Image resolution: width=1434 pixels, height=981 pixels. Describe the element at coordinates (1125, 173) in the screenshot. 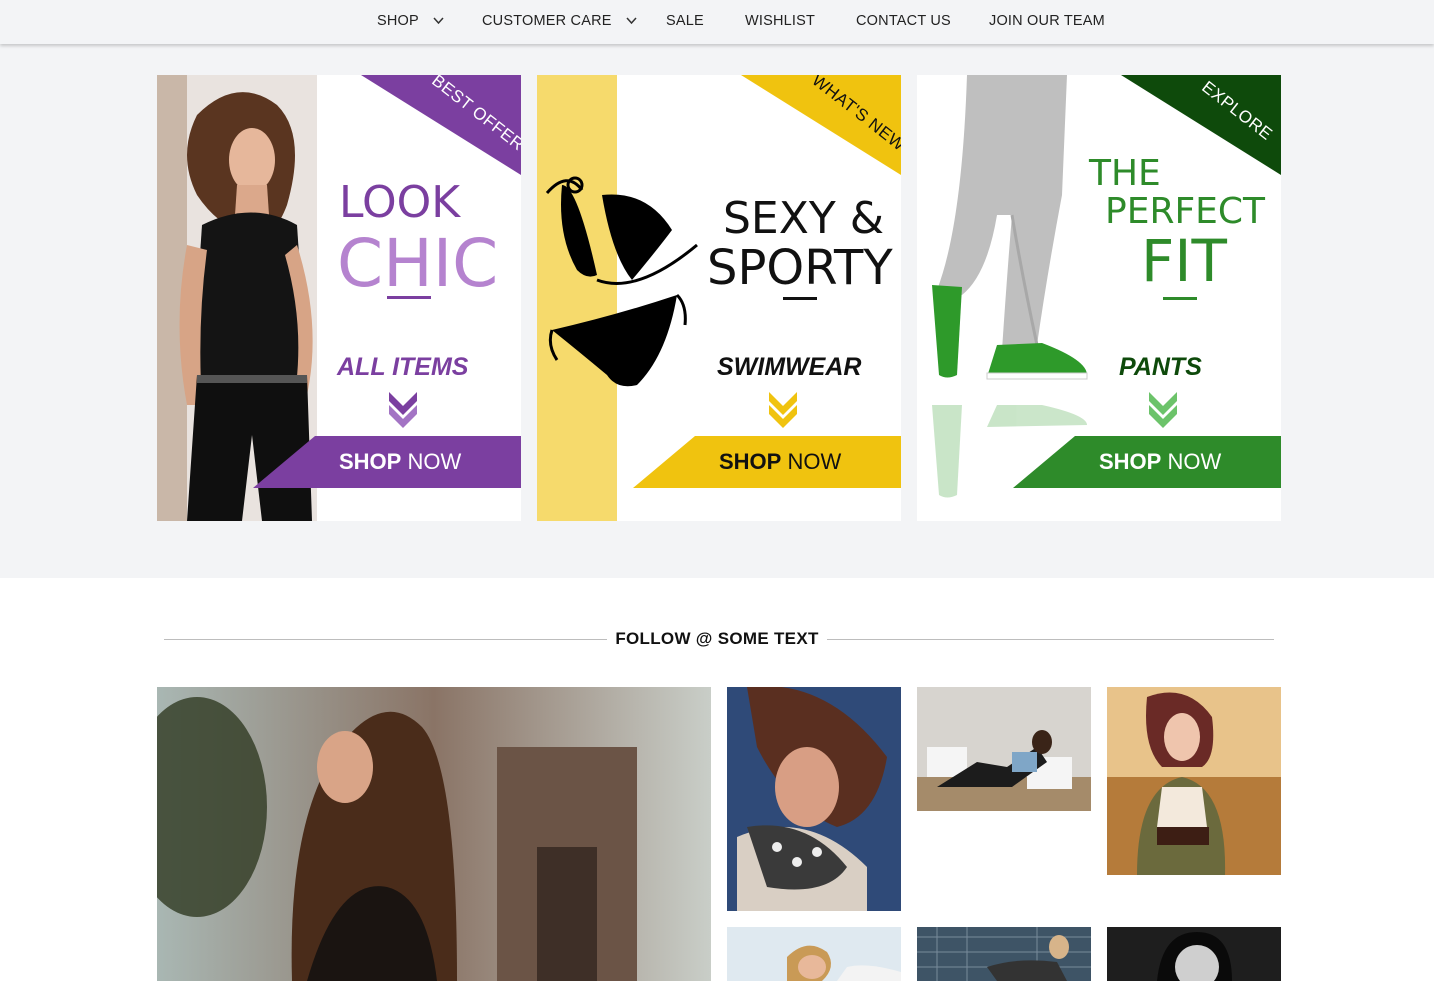

I see `headline-line-1: THE` at that location.